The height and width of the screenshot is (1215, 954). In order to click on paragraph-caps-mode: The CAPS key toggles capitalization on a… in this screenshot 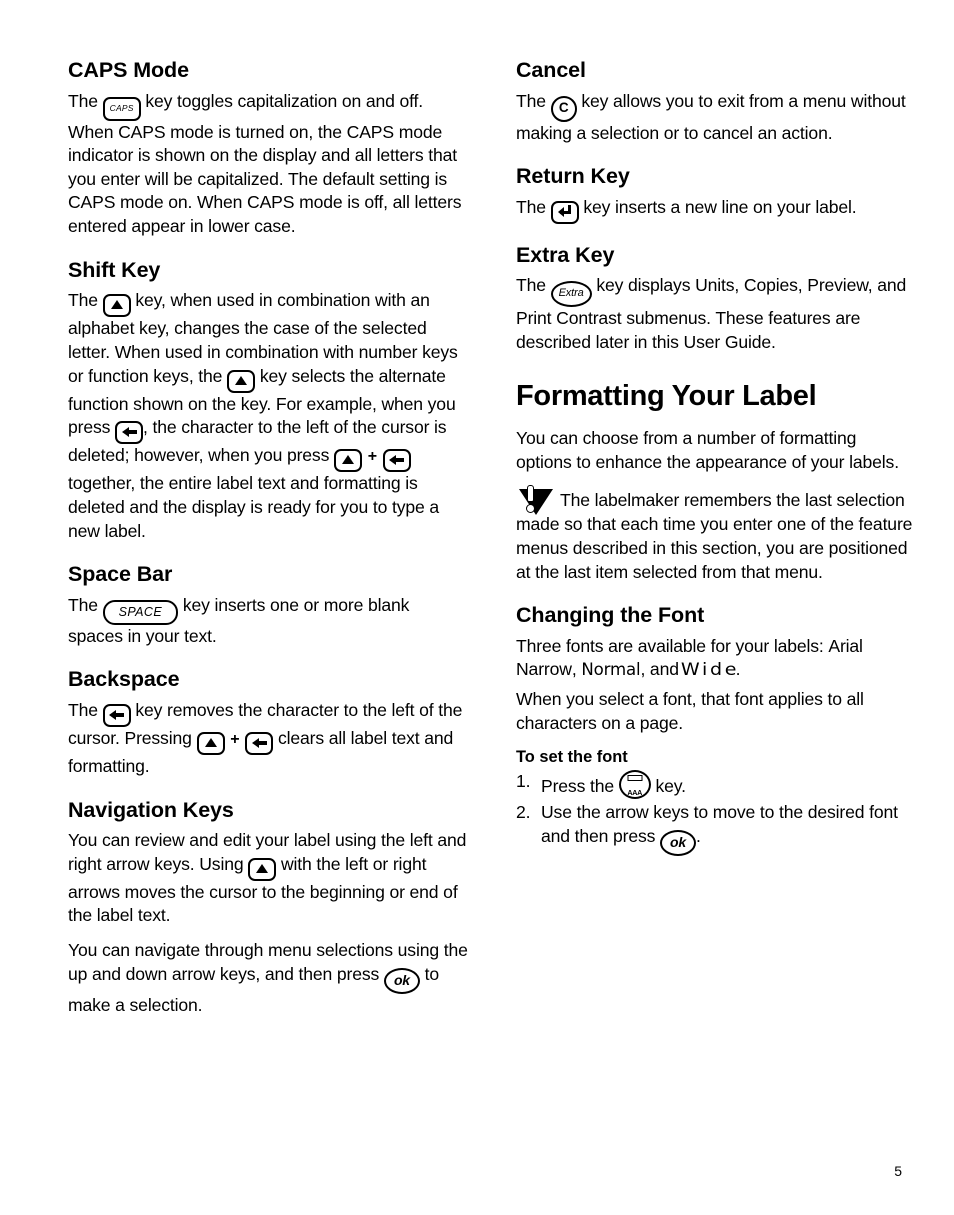, I will do `click(268, 164)`.